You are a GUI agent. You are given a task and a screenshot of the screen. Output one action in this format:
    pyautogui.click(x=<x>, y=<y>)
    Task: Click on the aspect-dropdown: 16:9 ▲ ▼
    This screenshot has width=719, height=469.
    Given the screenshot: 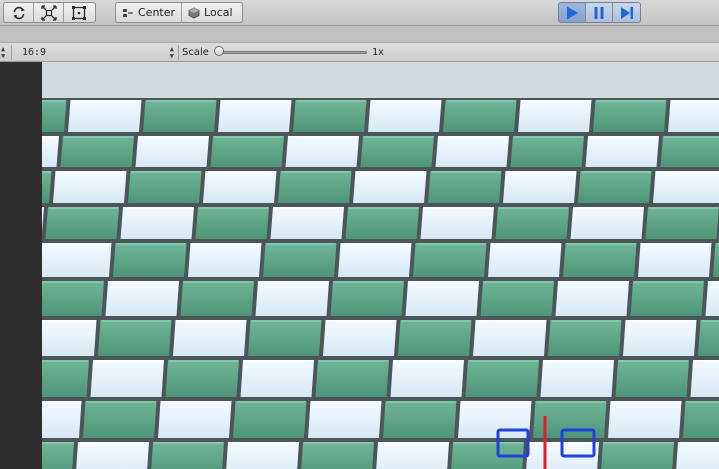 What is the action you would take?
    pyautogui.click(x=95, y=52)
    